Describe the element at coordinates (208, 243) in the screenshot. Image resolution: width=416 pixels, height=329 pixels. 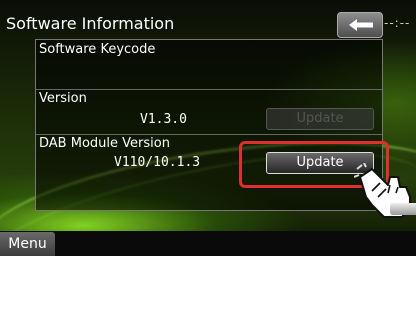
I see `bottom-bar` at that location.